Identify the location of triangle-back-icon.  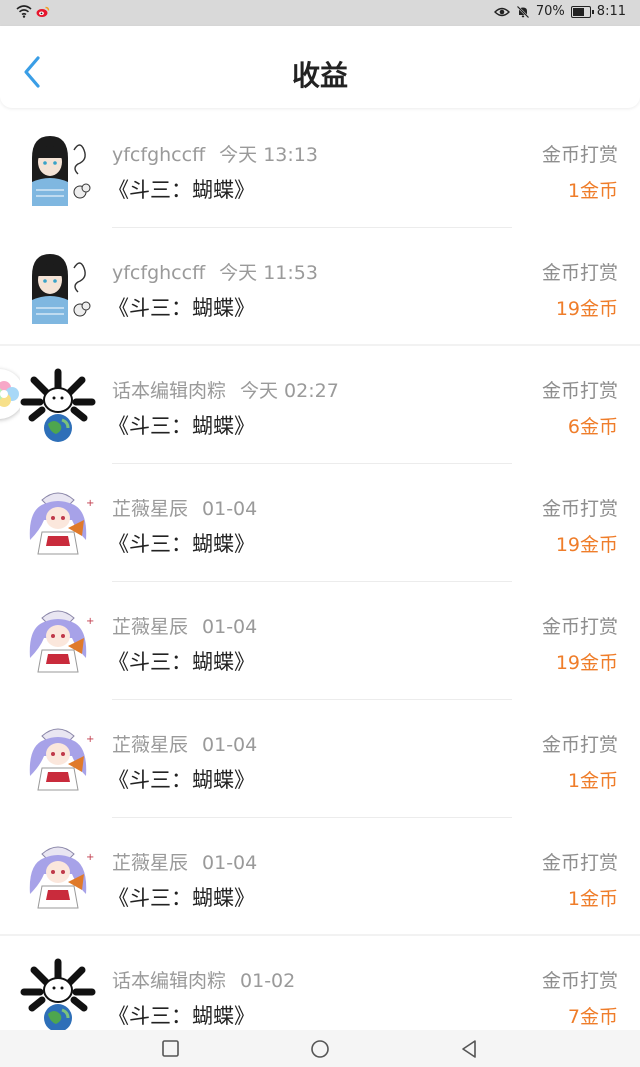
(469, 1049).